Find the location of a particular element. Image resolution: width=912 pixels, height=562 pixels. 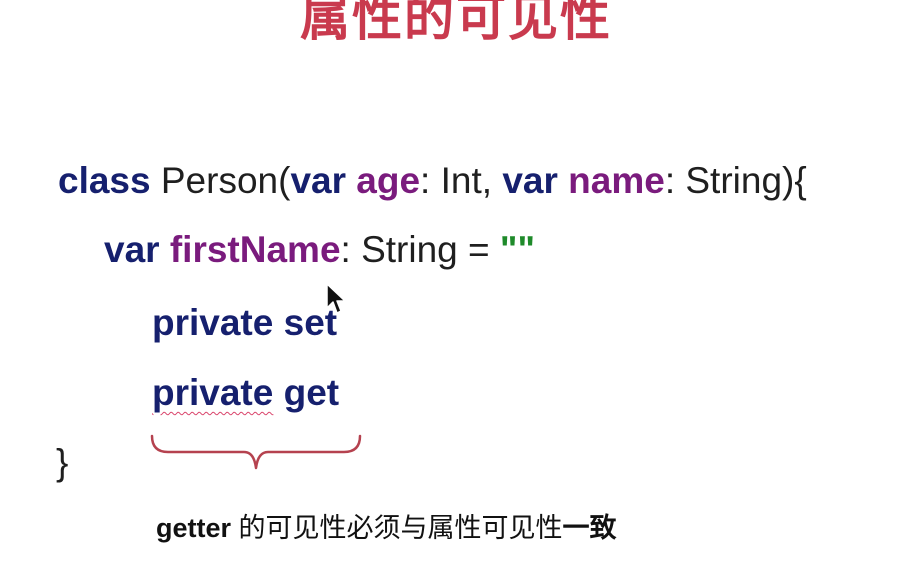

code-line-private-set: private set is located at coordinates (244, 322).